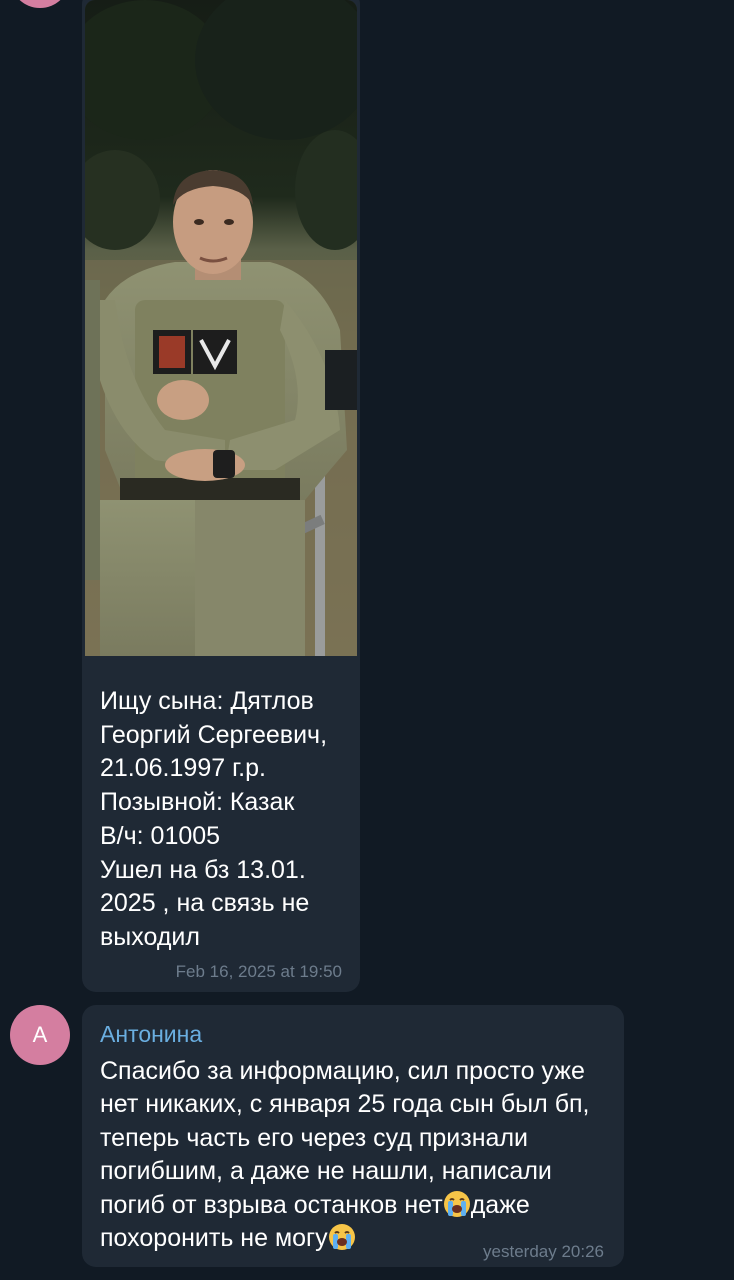 The image size is (734, 1280). Describe the element at coordinates (40, 4) in the screenshot. I see `sender-avatar` at that location.